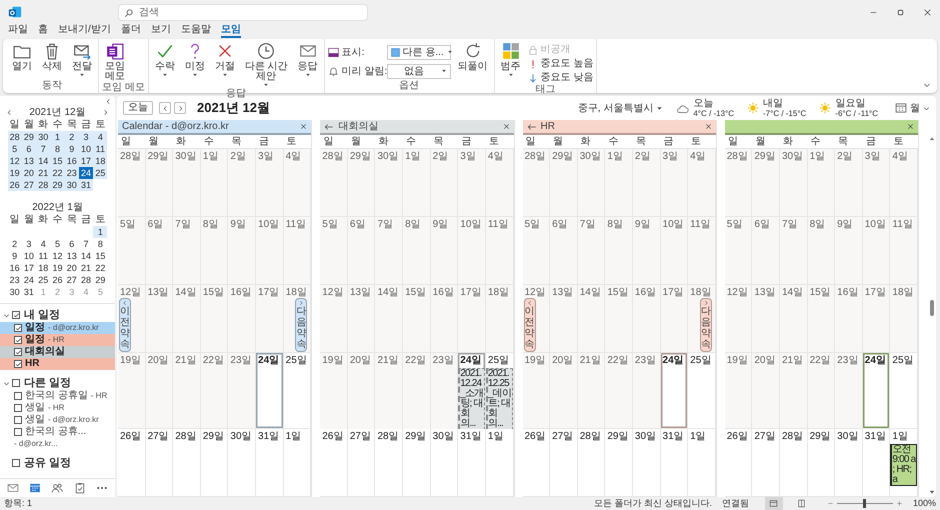 This screenshot has height=510, width=940. Describe the element at coordinates (43, 280) in the screenshot. I see `date-cell: 25` at that location.